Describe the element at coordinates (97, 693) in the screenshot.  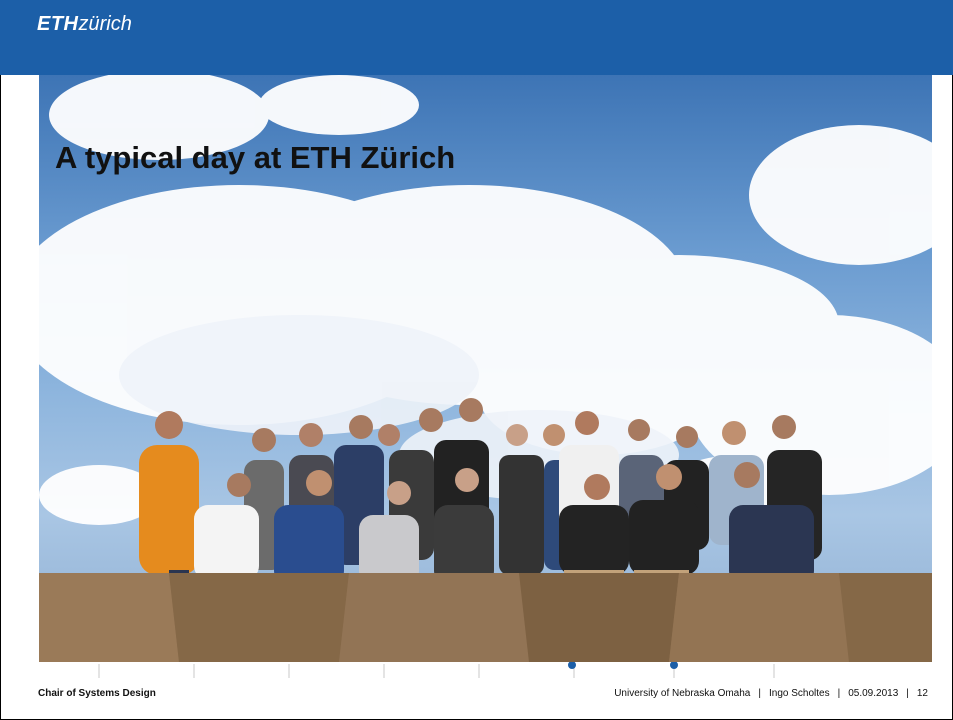
I see `footer-chair: Chair of Systems Design` at that location.